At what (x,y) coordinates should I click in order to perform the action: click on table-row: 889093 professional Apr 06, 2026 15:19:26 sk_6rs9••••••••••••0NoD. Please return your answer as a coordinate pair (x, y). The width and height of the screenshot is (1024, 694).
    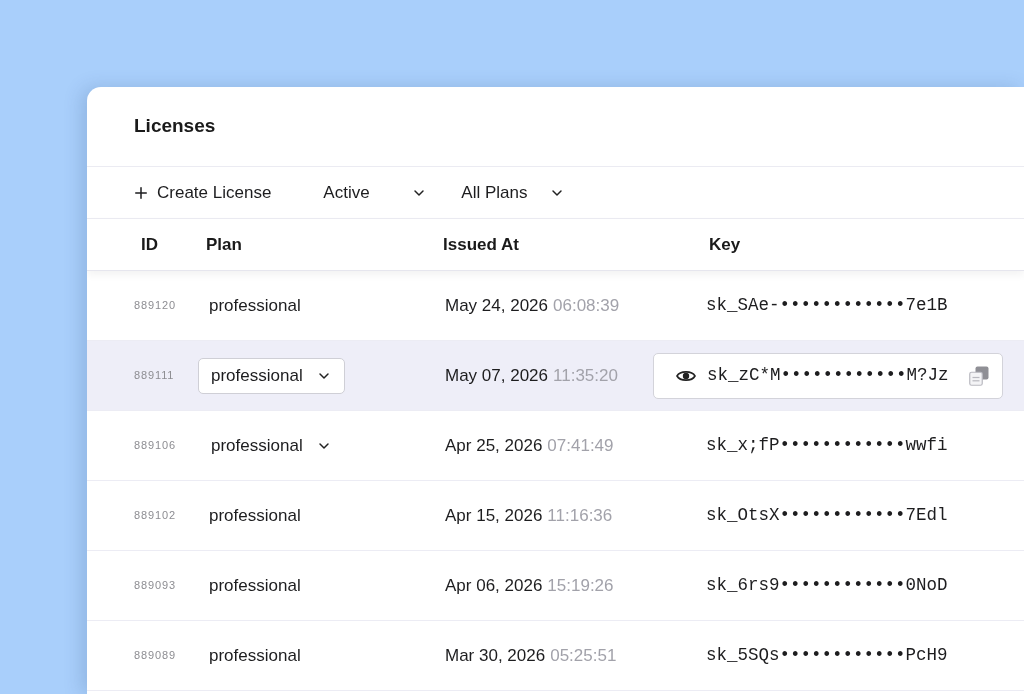
    Looking at the image, I should click on (555, 586).